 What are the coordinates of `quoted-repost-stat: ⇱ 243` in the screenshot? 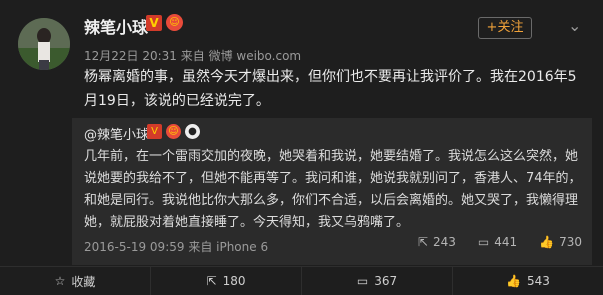 It's located at (437, 242).